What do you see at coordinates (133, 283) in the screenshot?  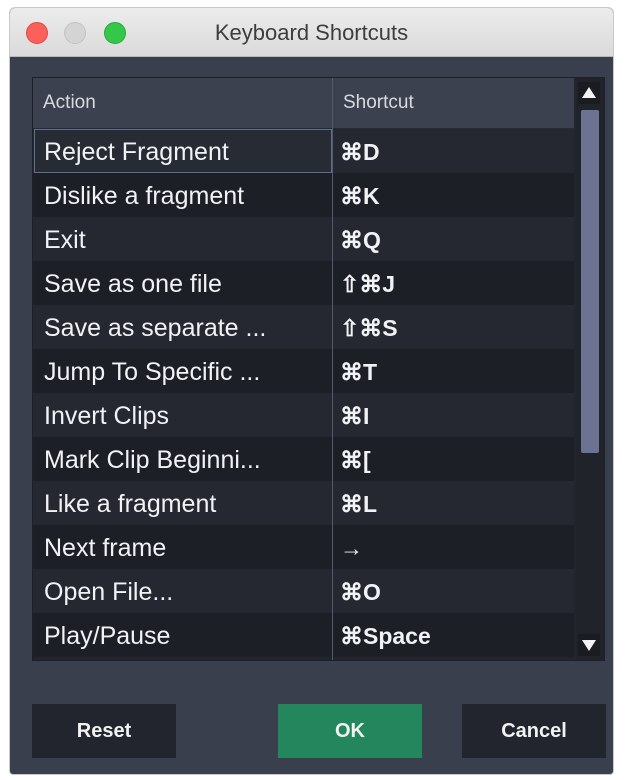 I see `action-cell: Save as one file` at bounding box center [133, 283].